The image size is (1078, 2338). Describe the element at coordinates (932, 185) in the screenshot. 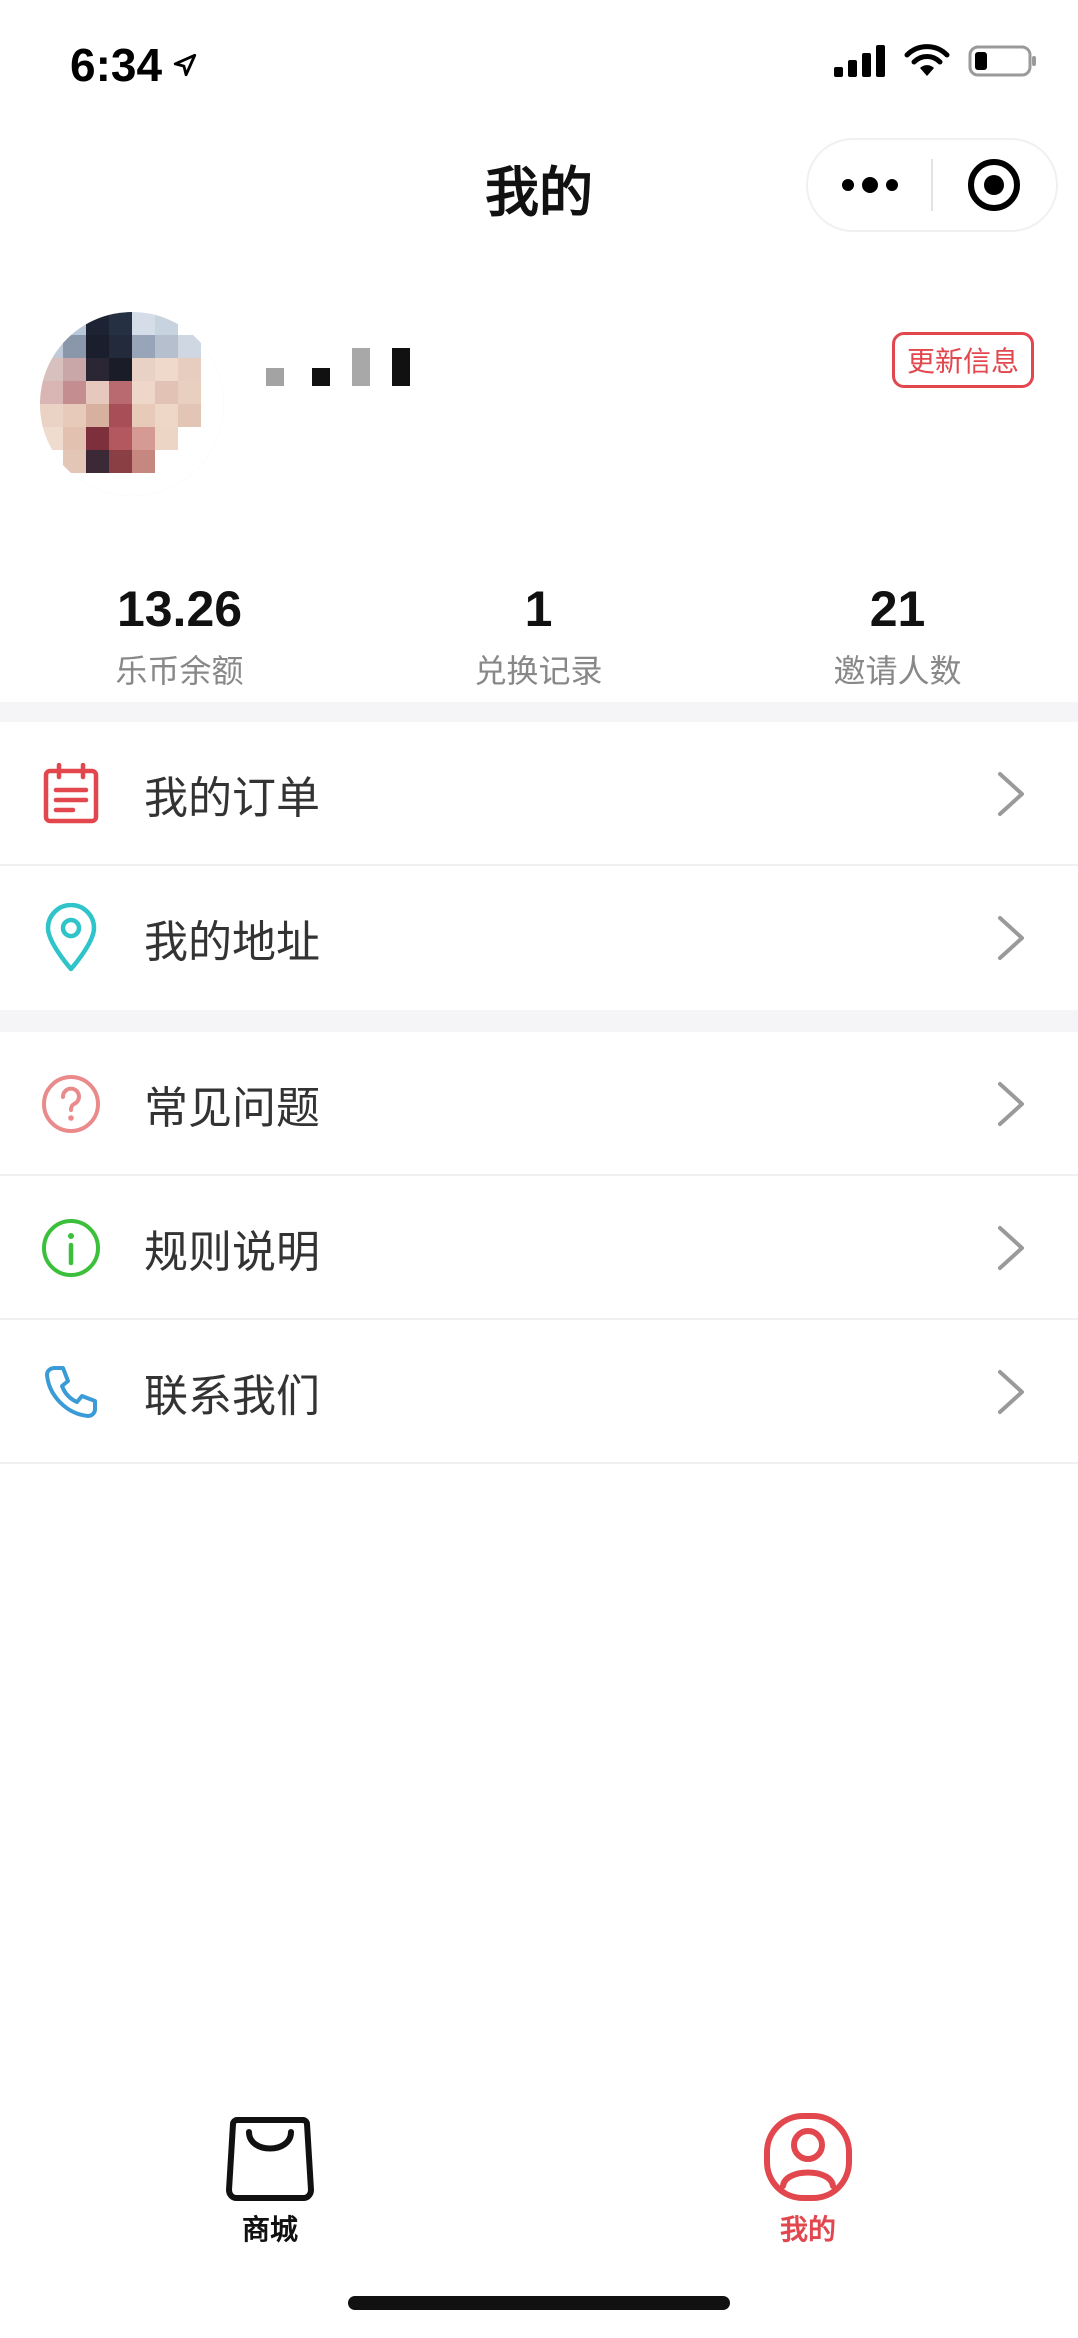

I see `miniprogram-capsule` at that location.